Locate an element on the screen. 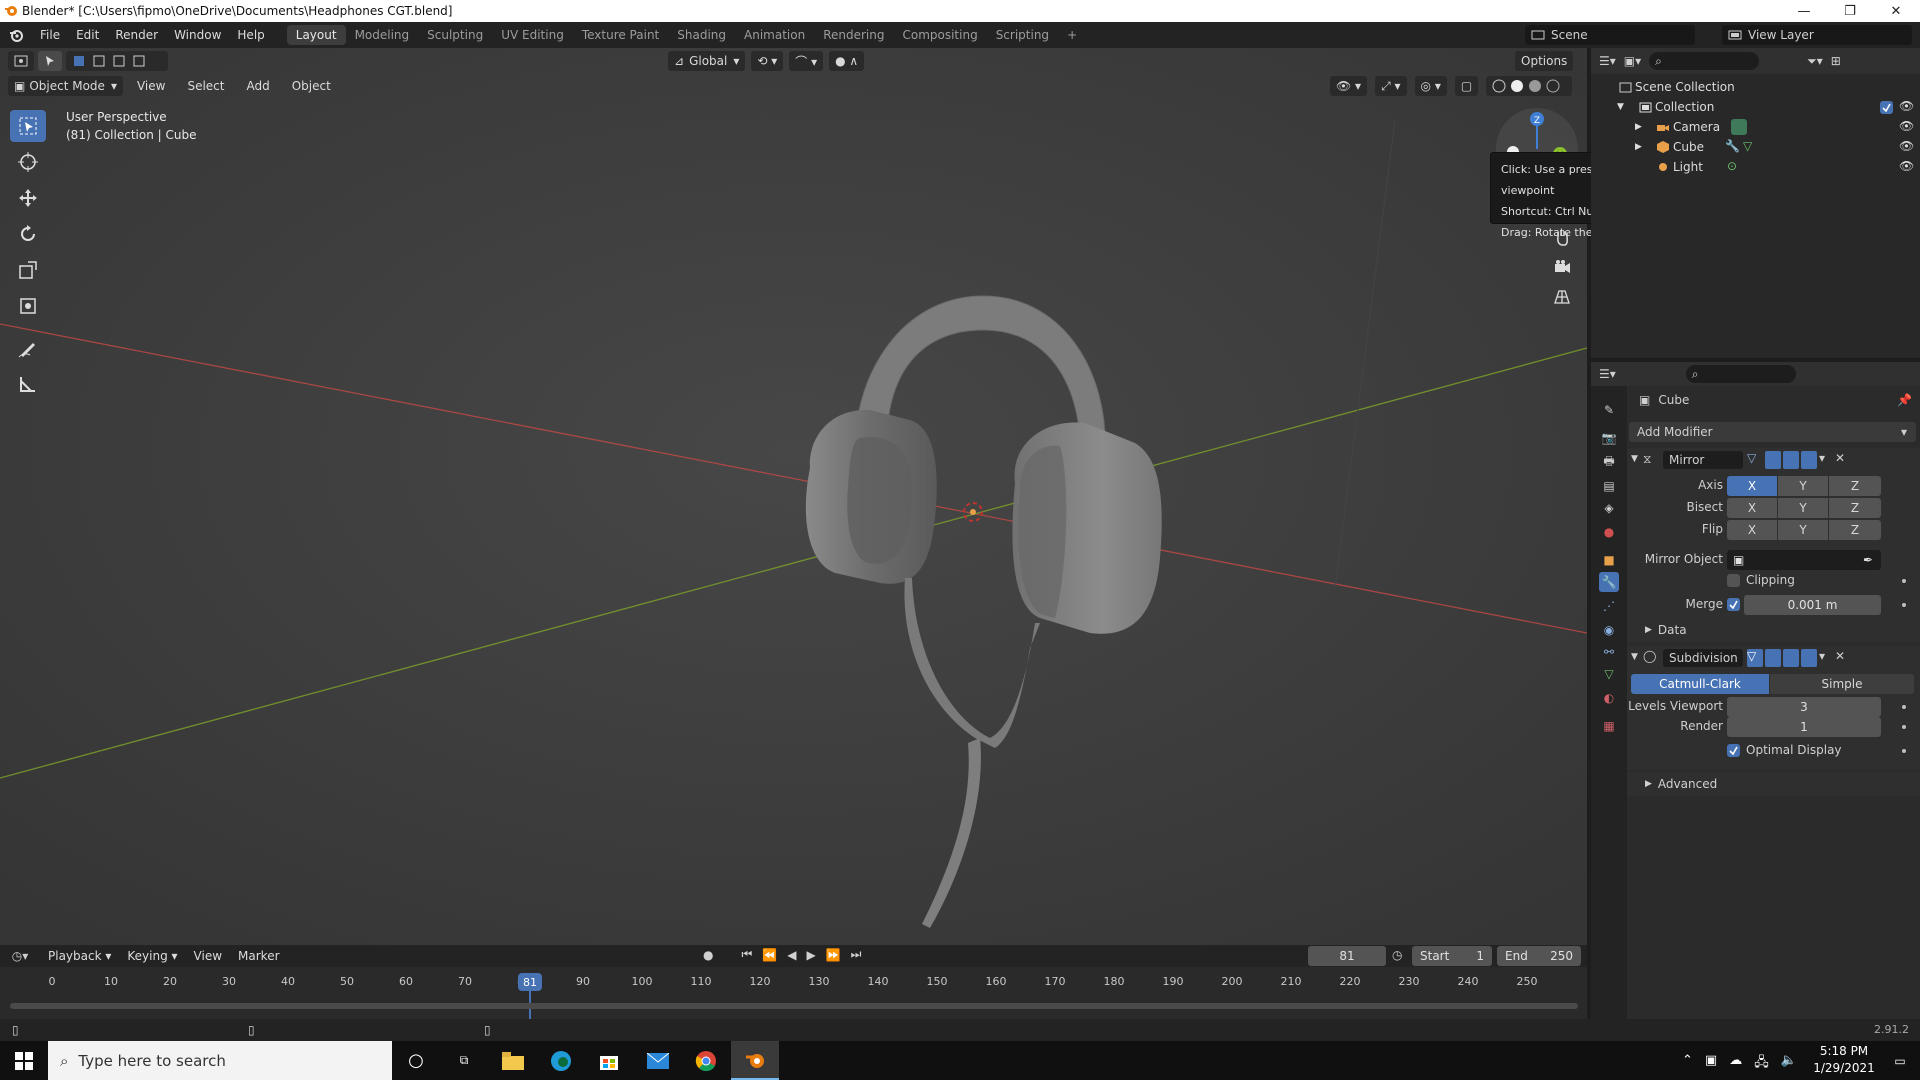 The height and width of the screenshot is (1080, 1920). tab-animation: Animation is located at coordinates (774, 35).